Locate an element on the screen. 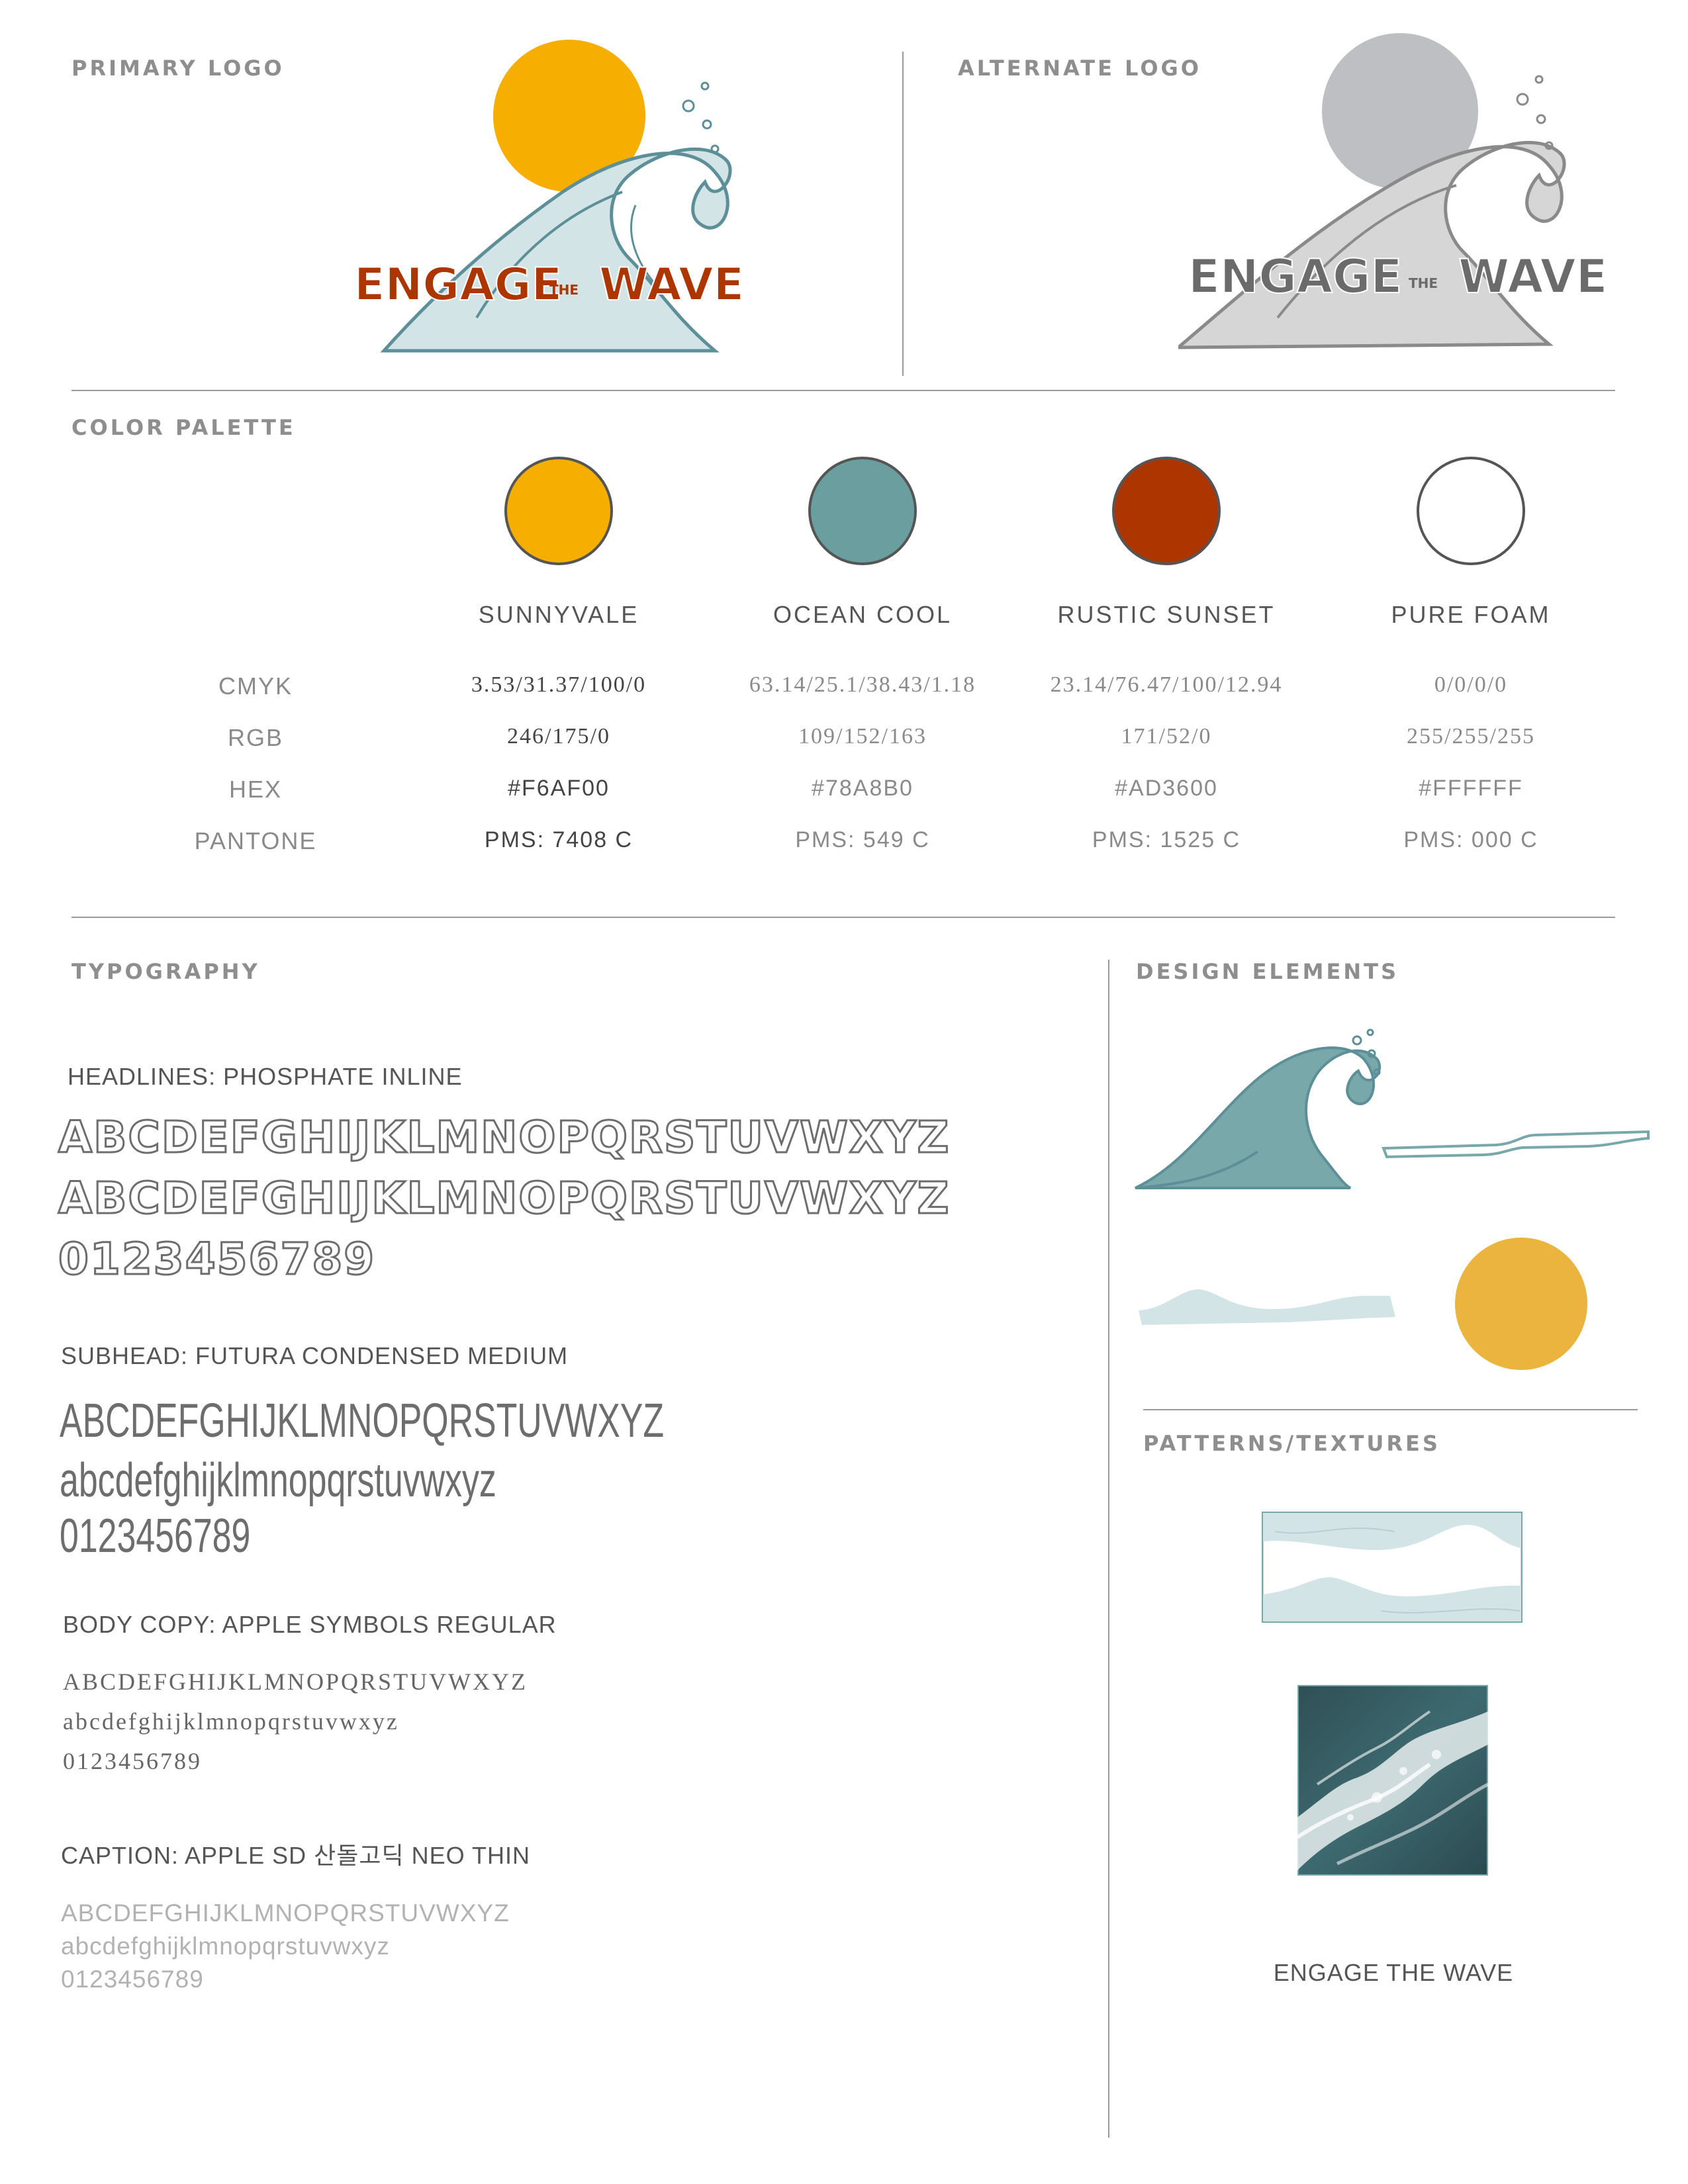  alternate-logo-label: ALTERNATE LOGO is located at coordinates (1079, 68).